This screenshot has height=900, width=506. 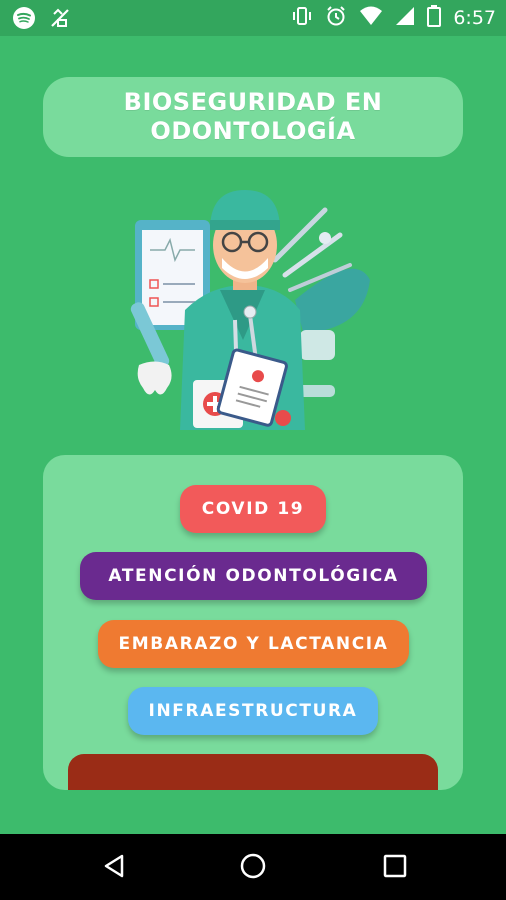 I want to click on clock-time: 6:57, so click(x=474, y=18).